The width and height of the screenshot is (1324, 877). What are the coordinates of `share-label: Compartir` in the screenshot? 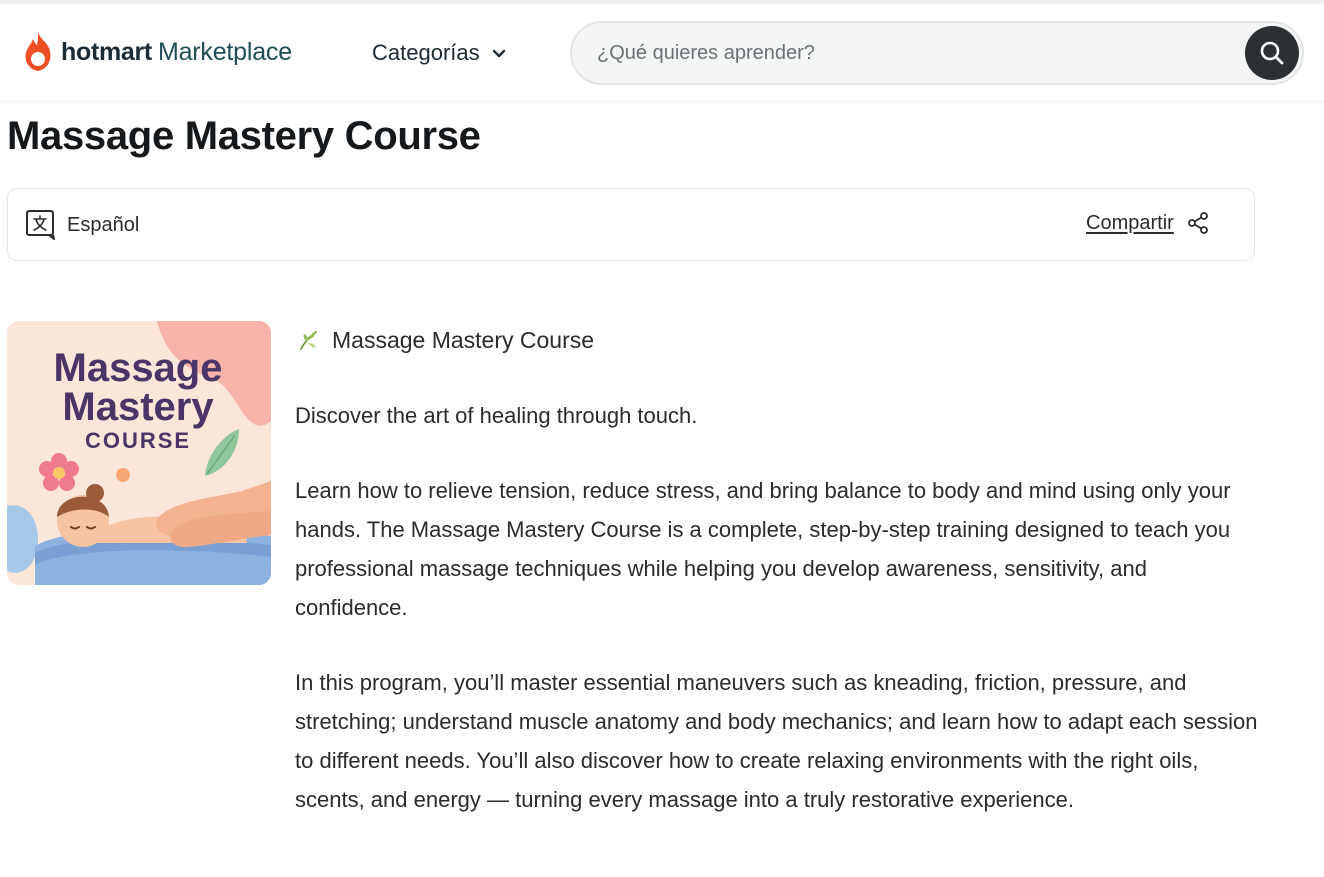 It's located at (1130, 222).